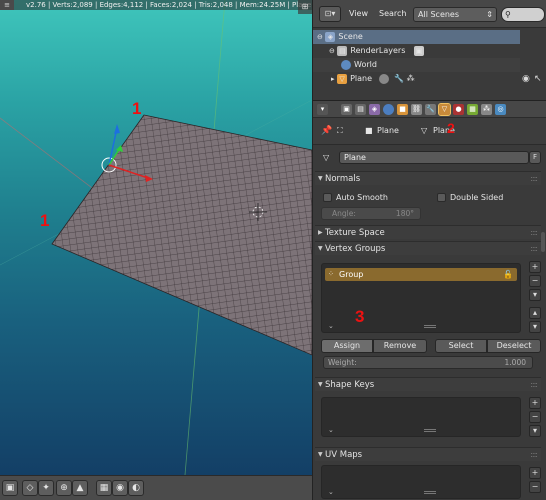 The height and width of the screenshot is (500, 546). What do you see at coordinates (535, 267) in the screenshot?
I see `add-group-button: +` at bounding box center [535, 267].